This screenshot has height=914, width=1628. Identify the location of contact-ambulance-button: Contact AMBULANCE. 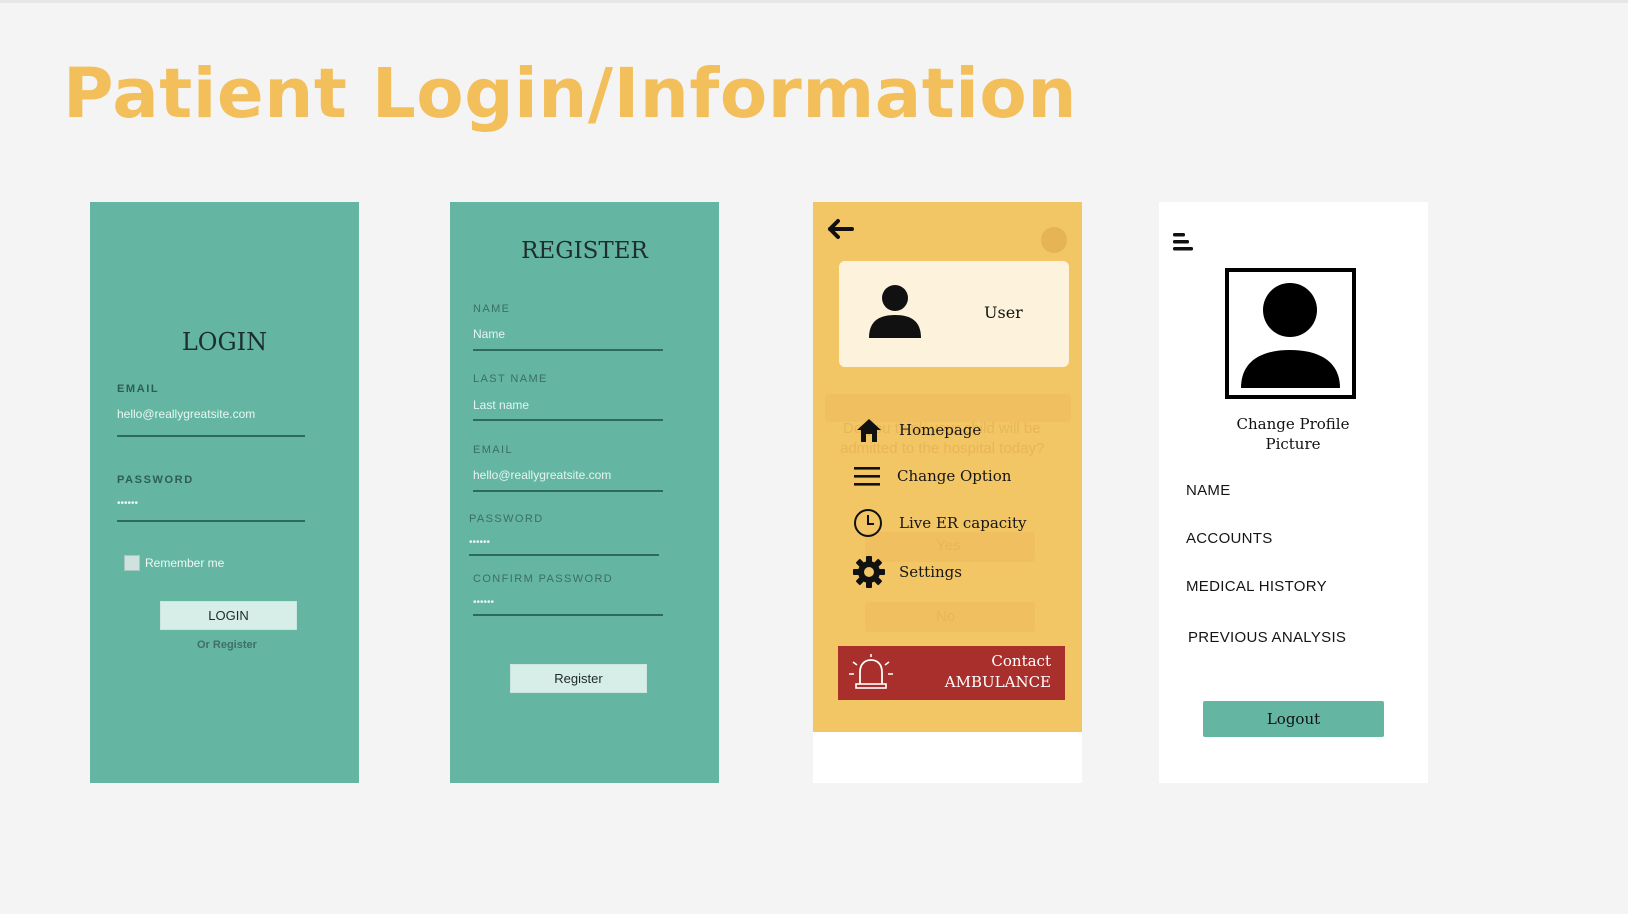
(951, 673).